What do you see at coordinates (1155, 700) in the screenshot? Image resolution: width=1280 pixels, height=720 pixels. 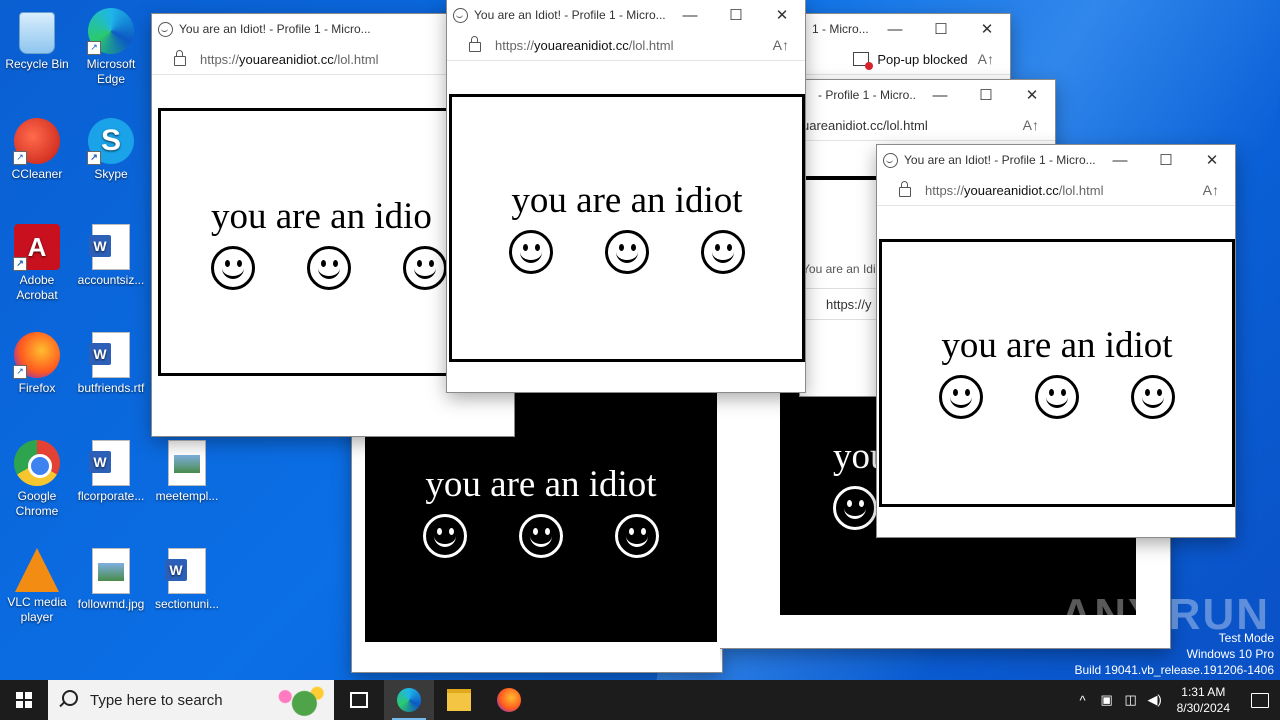 I see `volume-icon: ◀)` at bounding box center [1155, 700].